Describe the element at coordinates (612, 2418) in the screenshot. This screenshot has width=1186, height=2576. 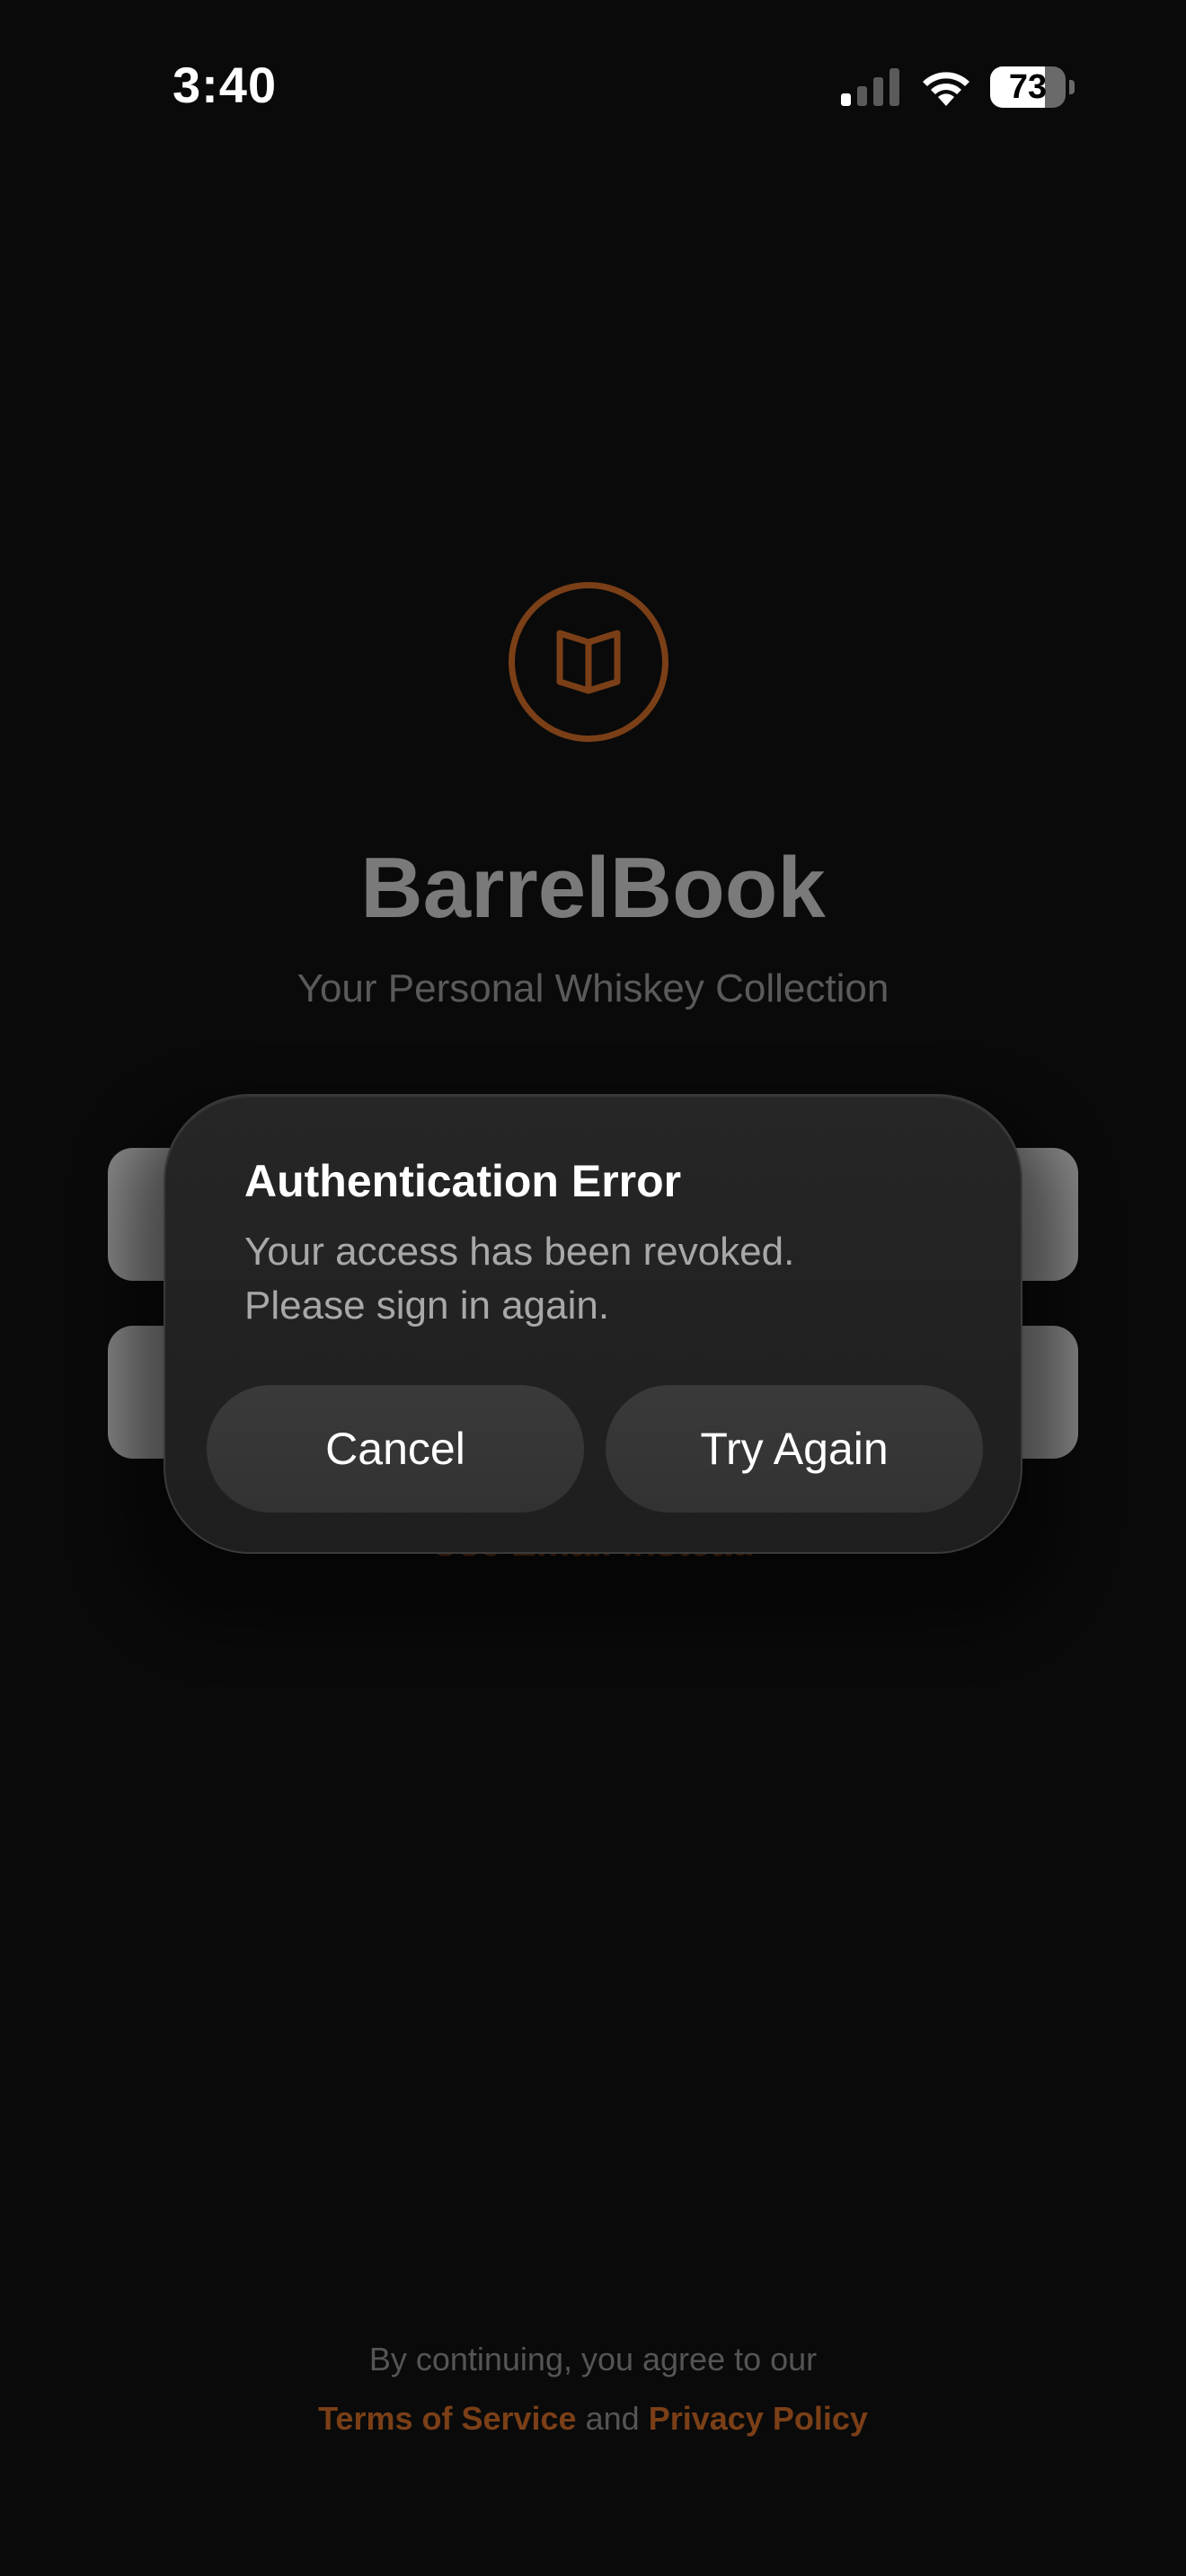
I see `footer-and-text: and` at that location.